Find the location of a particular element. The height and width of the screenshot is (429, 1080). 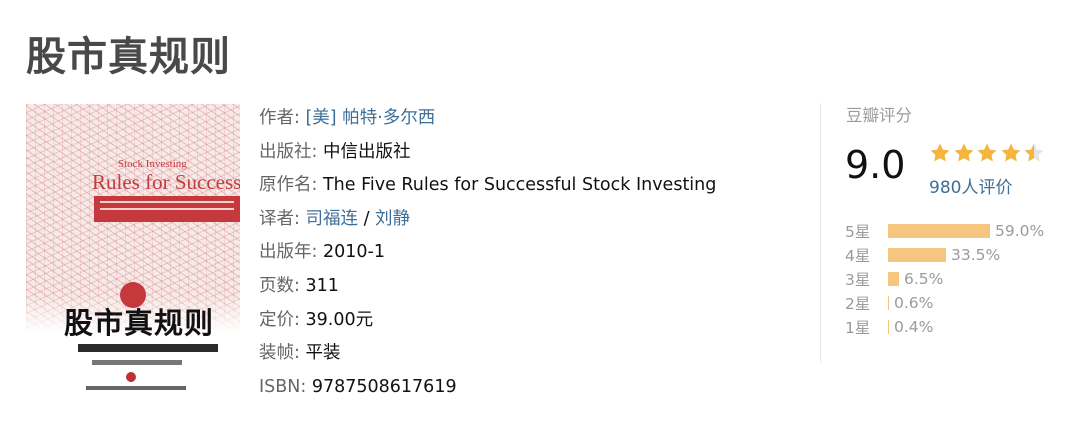

author-prefix: [美] is located at coordinates (321, 118).